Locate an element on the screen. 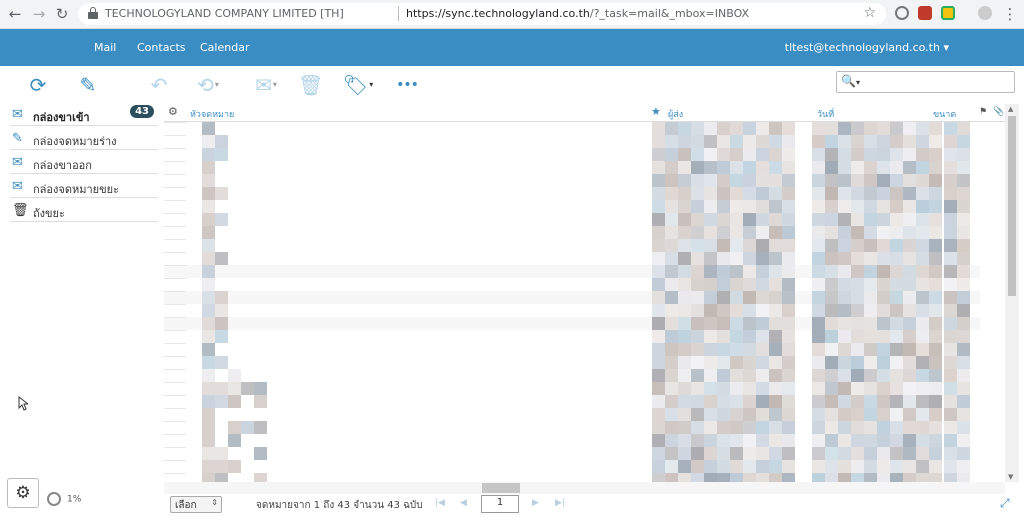  reply-all-button: ⟲▾ is located at coordinates (208, 85).